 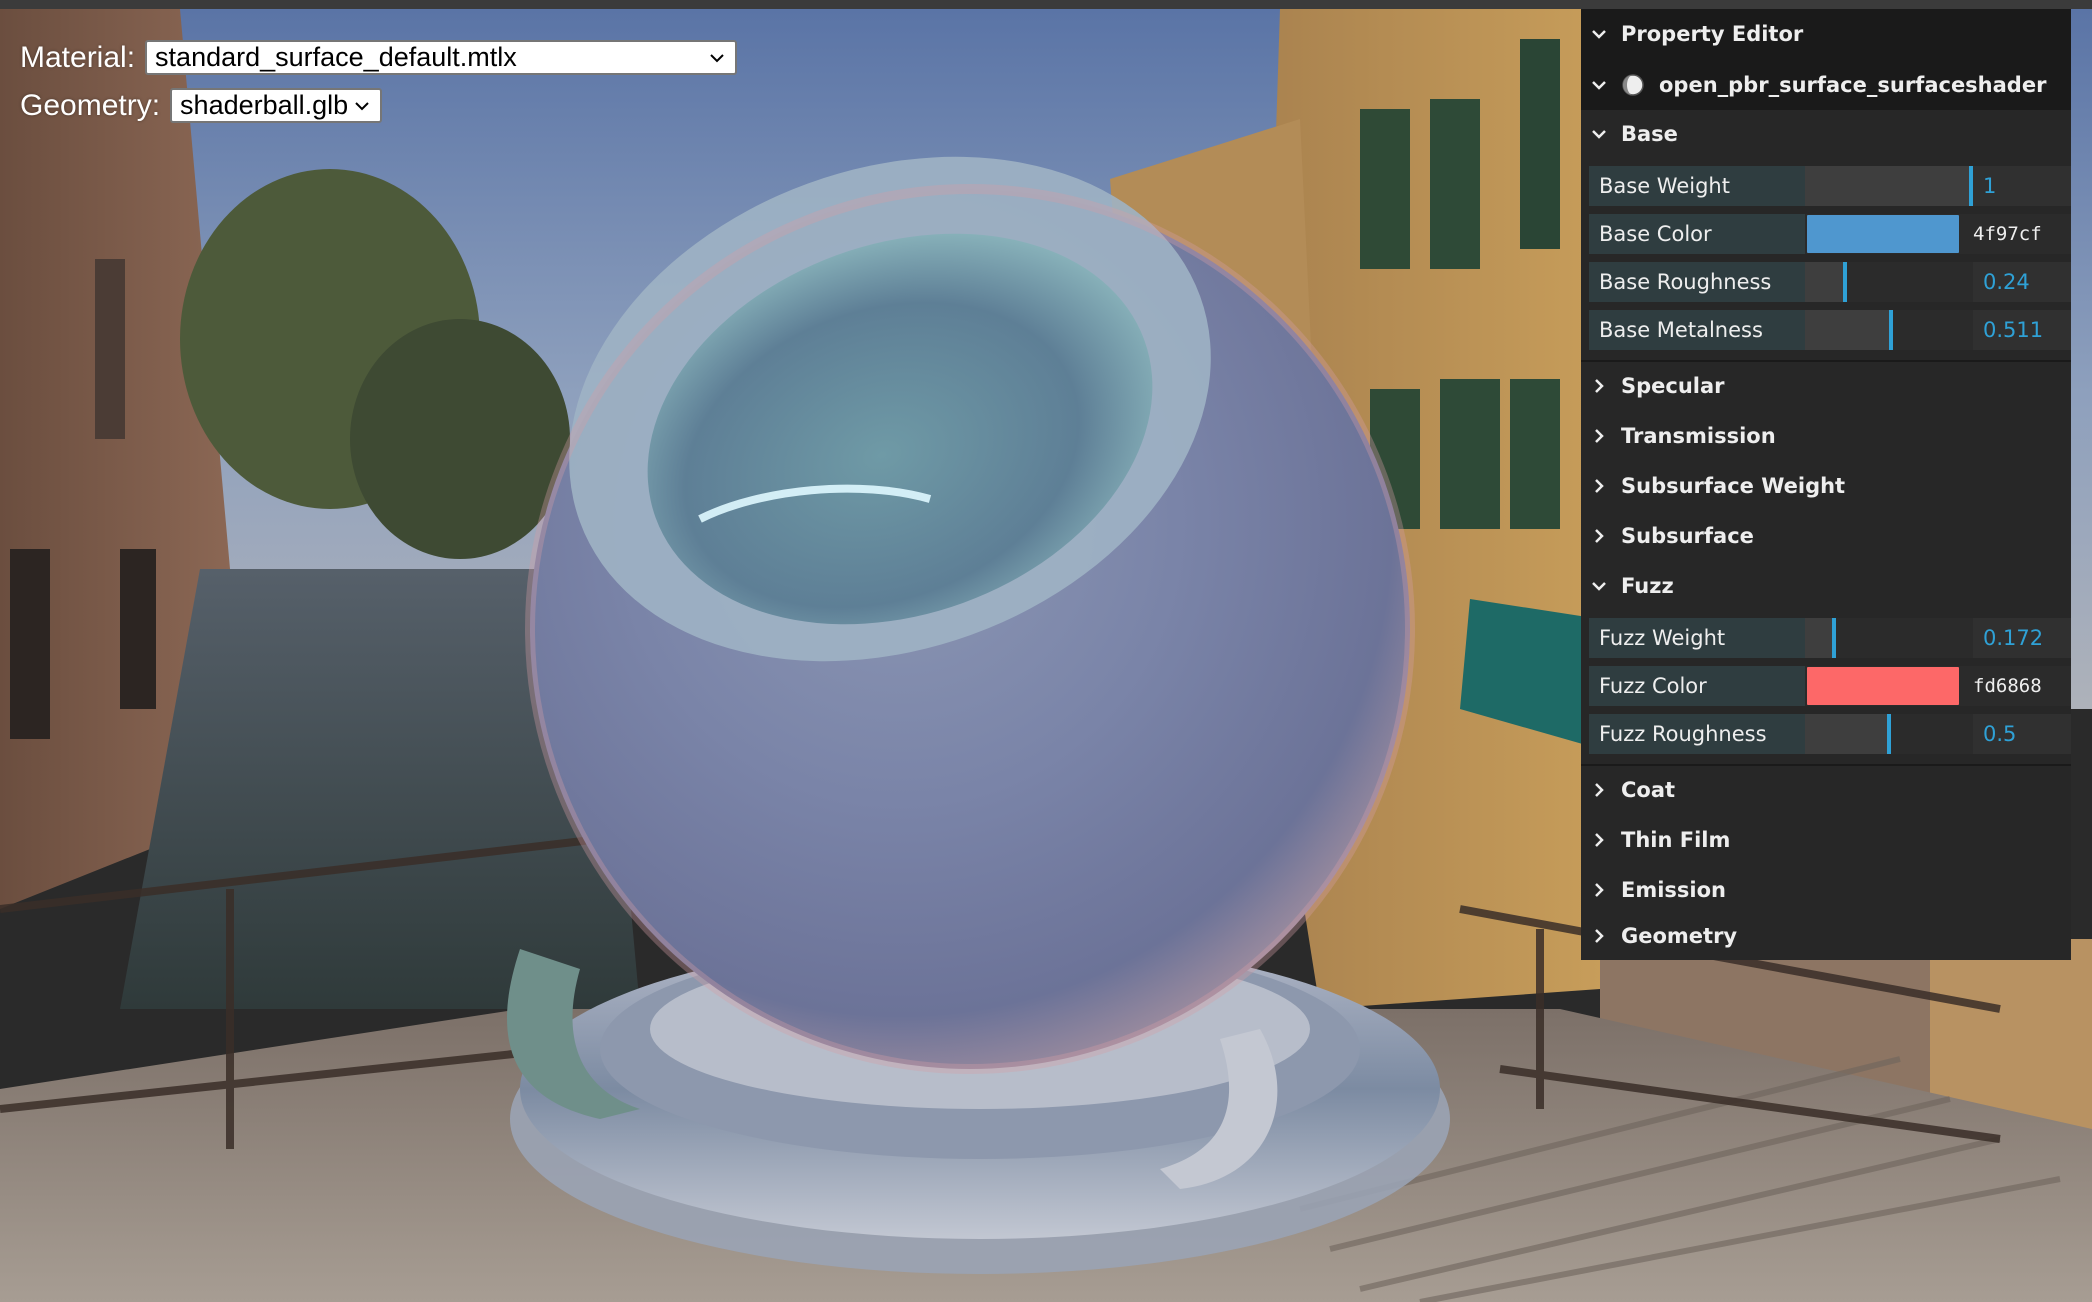 What do you see at coordinates (336, 57) in the screenshot?
I see `material-select-value: standard_surface_default.mtlx` at bounding box center [336, 57].